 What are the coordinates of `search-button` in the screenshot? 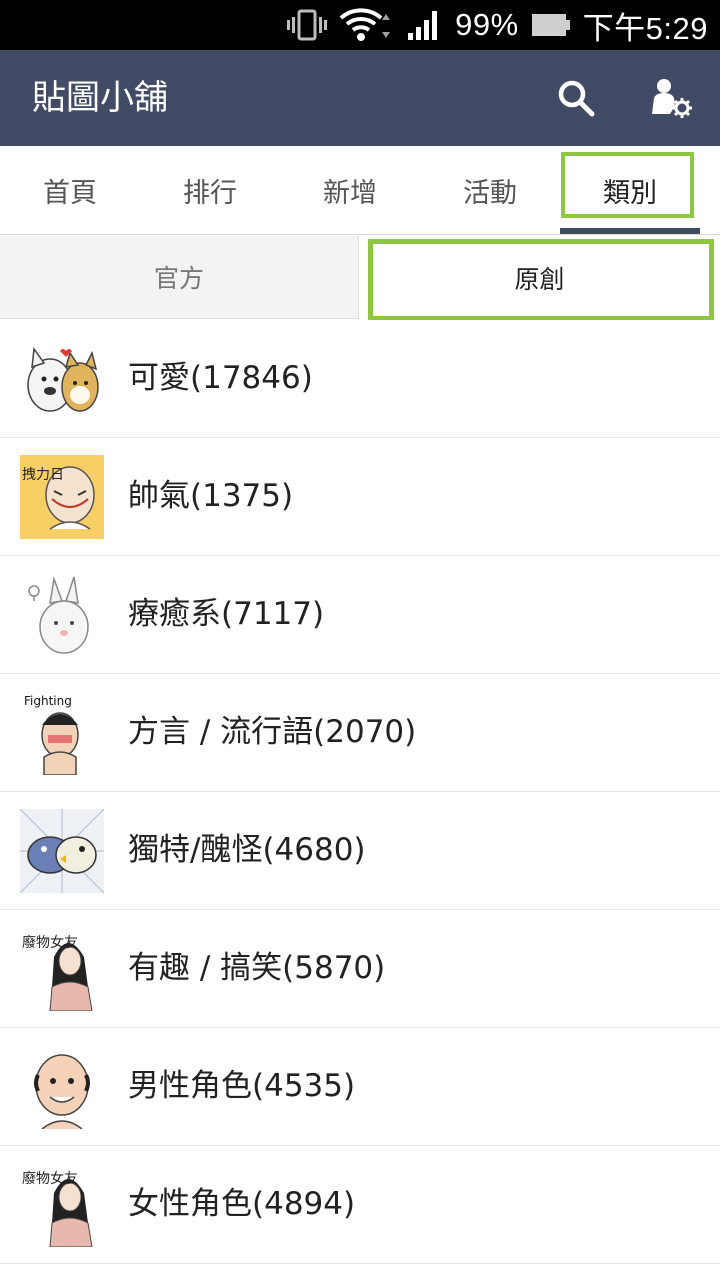 It's located at (576, 98).